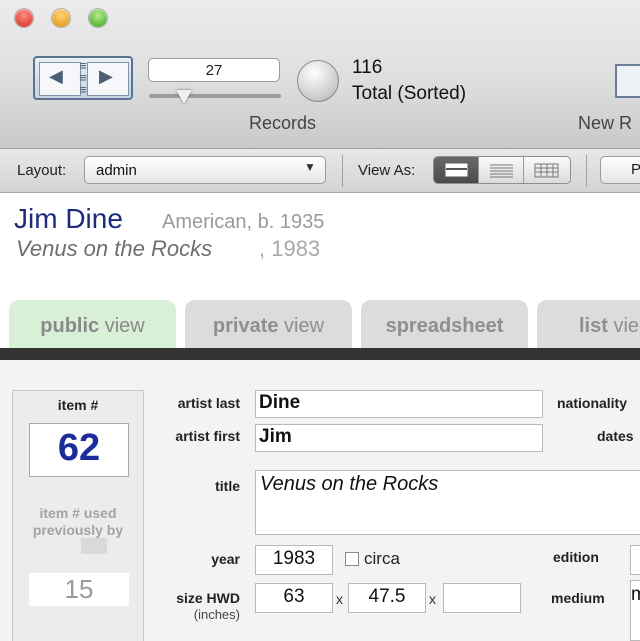  I want to click on previous-item-value: 15, so click(79, 589).